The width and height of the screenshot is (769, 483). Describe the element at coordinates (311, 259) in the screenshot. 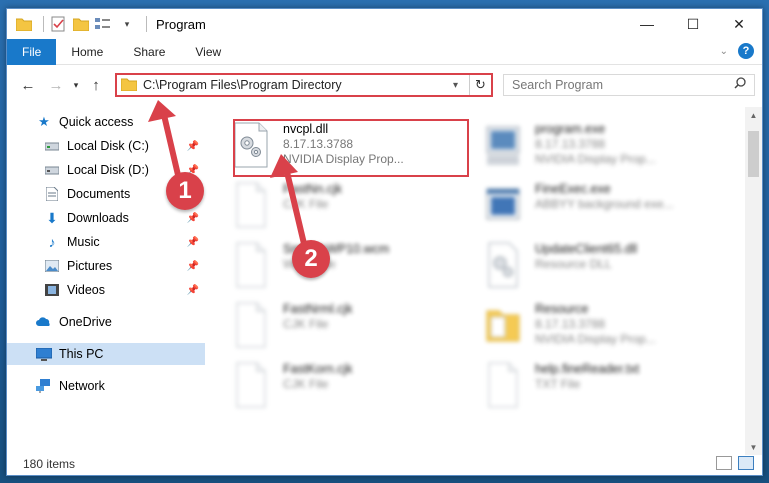

I see `callout-badge-2: 2` at that location.